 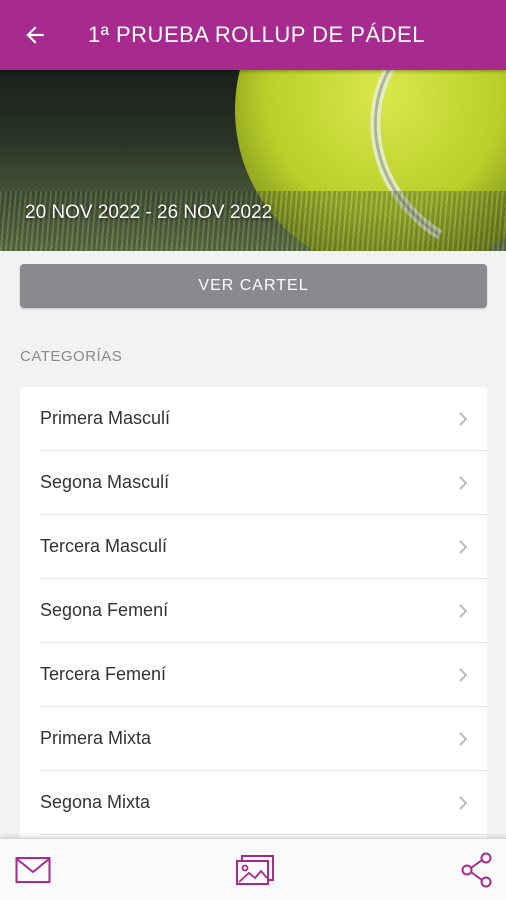 What do you see at coordinates (263, 547) in the screenshot?
I see `list-item: Tercera Masculí` at bounding box center [263, 547].